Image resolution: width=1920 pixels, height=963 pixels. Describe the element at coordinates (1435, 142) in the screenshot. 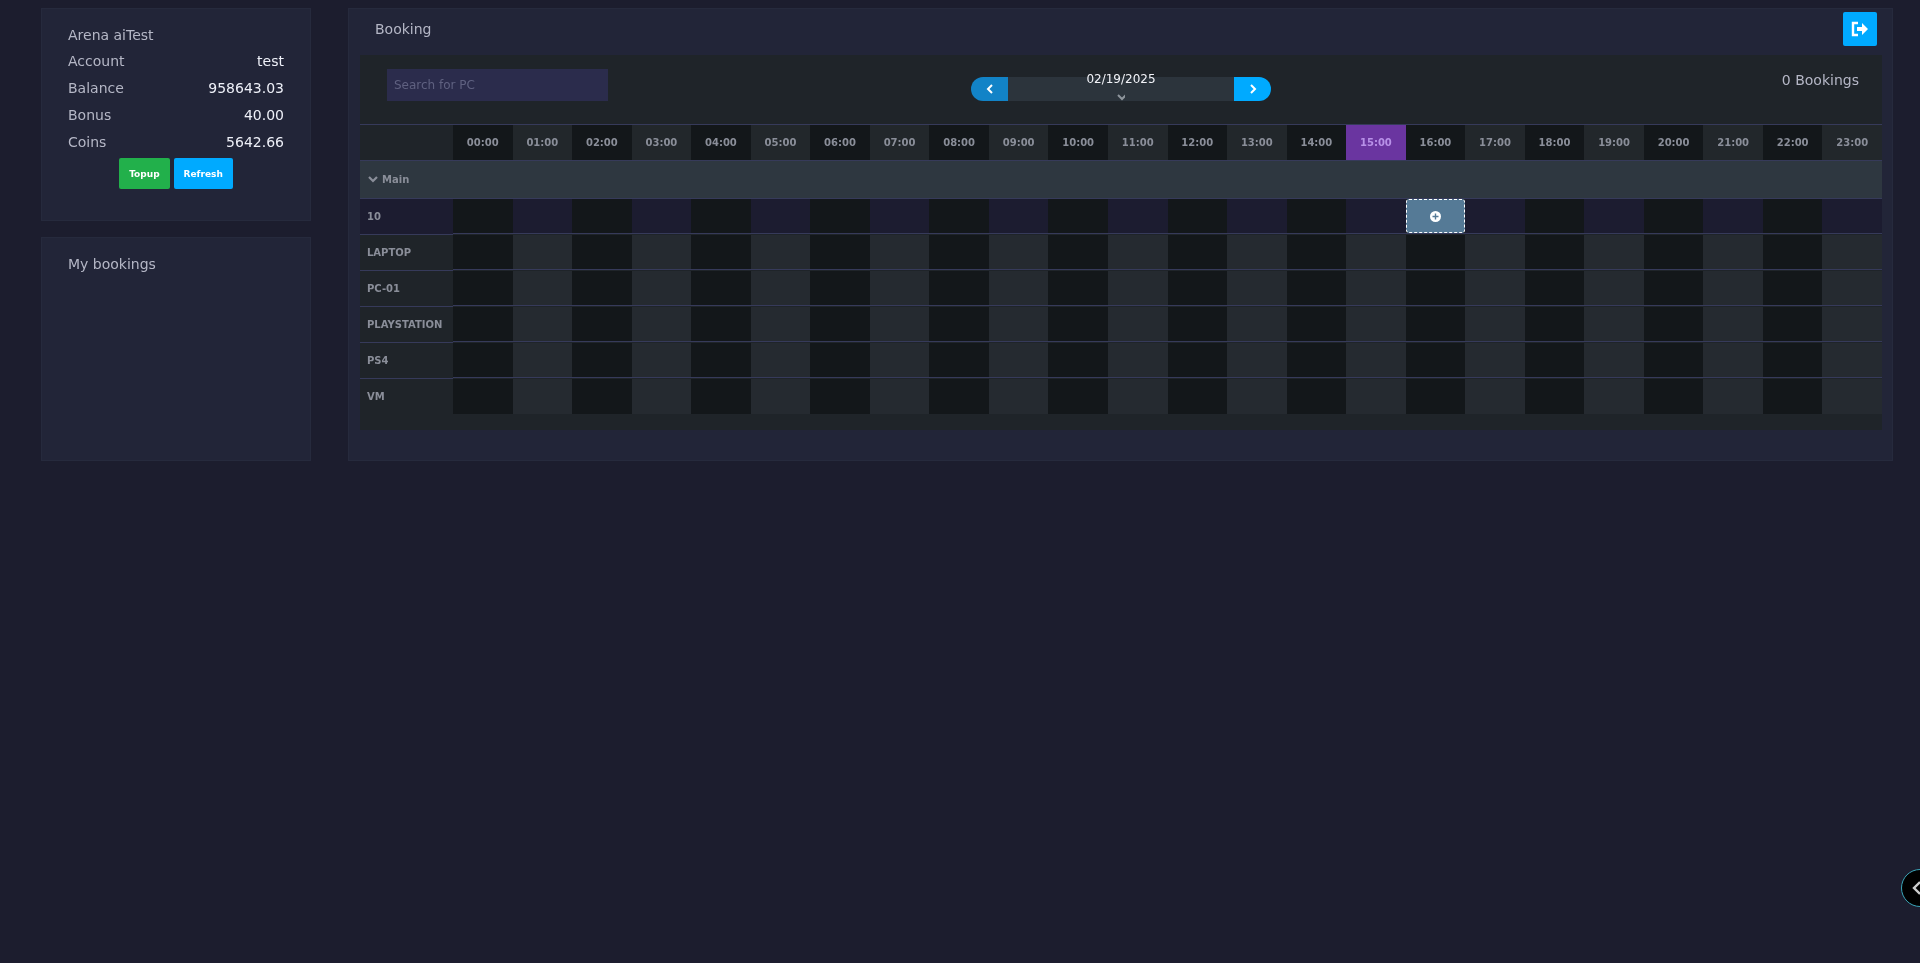

I see `hour-header: 16:00` at that location.